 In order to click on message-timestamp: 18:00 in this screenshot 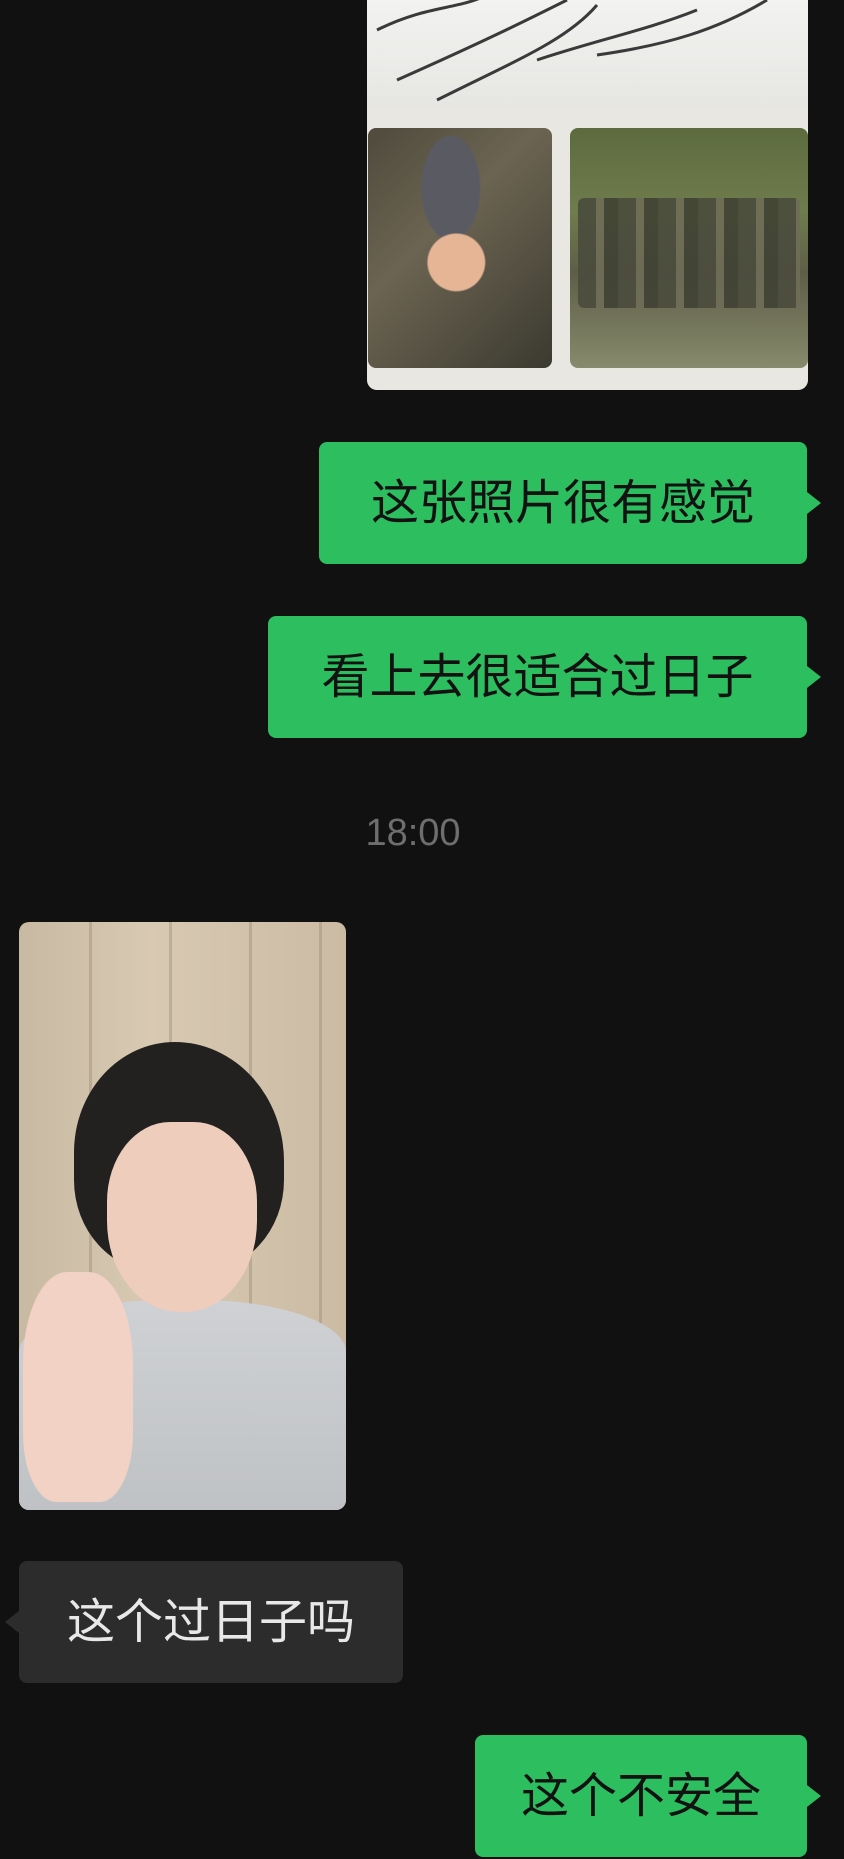, I will do `click(413, 833)`.